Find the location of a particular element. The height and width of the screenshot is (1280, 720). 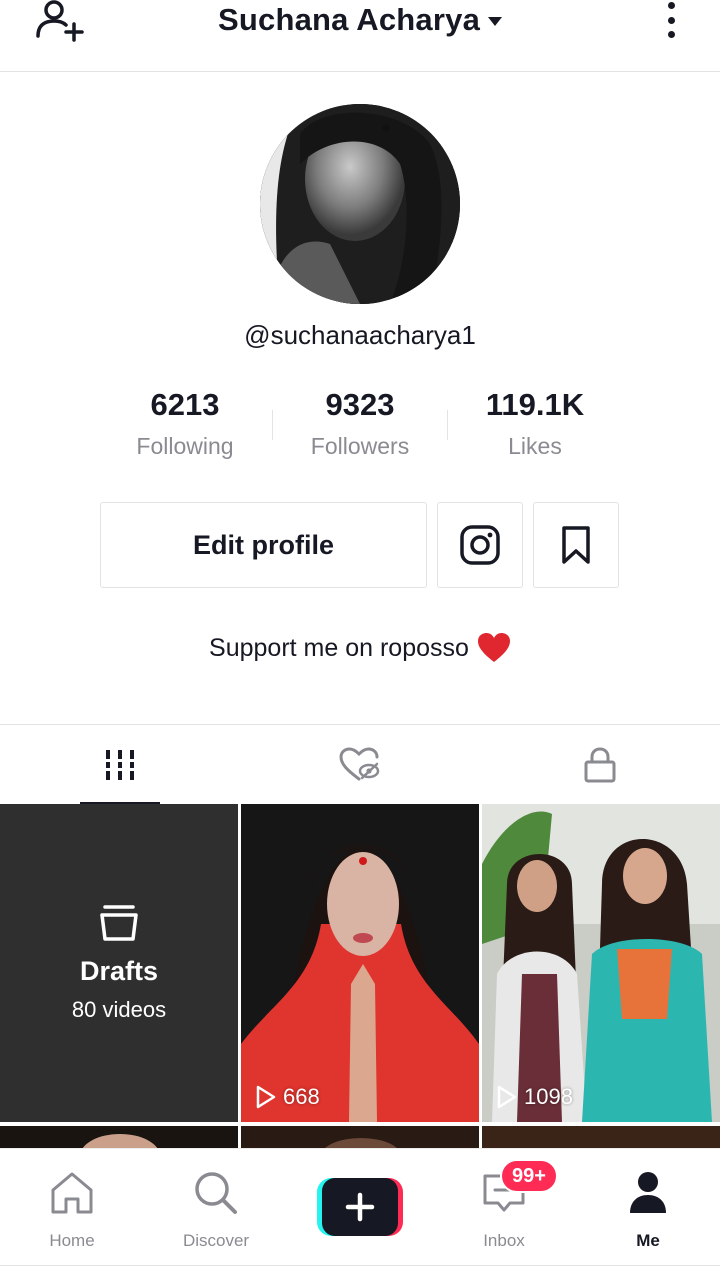

nav-label: Inbox is located at coordinates (504, 1240).